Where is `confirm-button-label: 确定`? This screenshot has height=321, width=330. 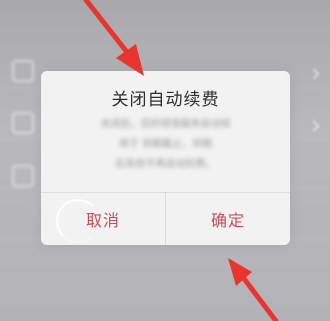 confirm-button-label: 确定 is located at coordinates (227, 220).